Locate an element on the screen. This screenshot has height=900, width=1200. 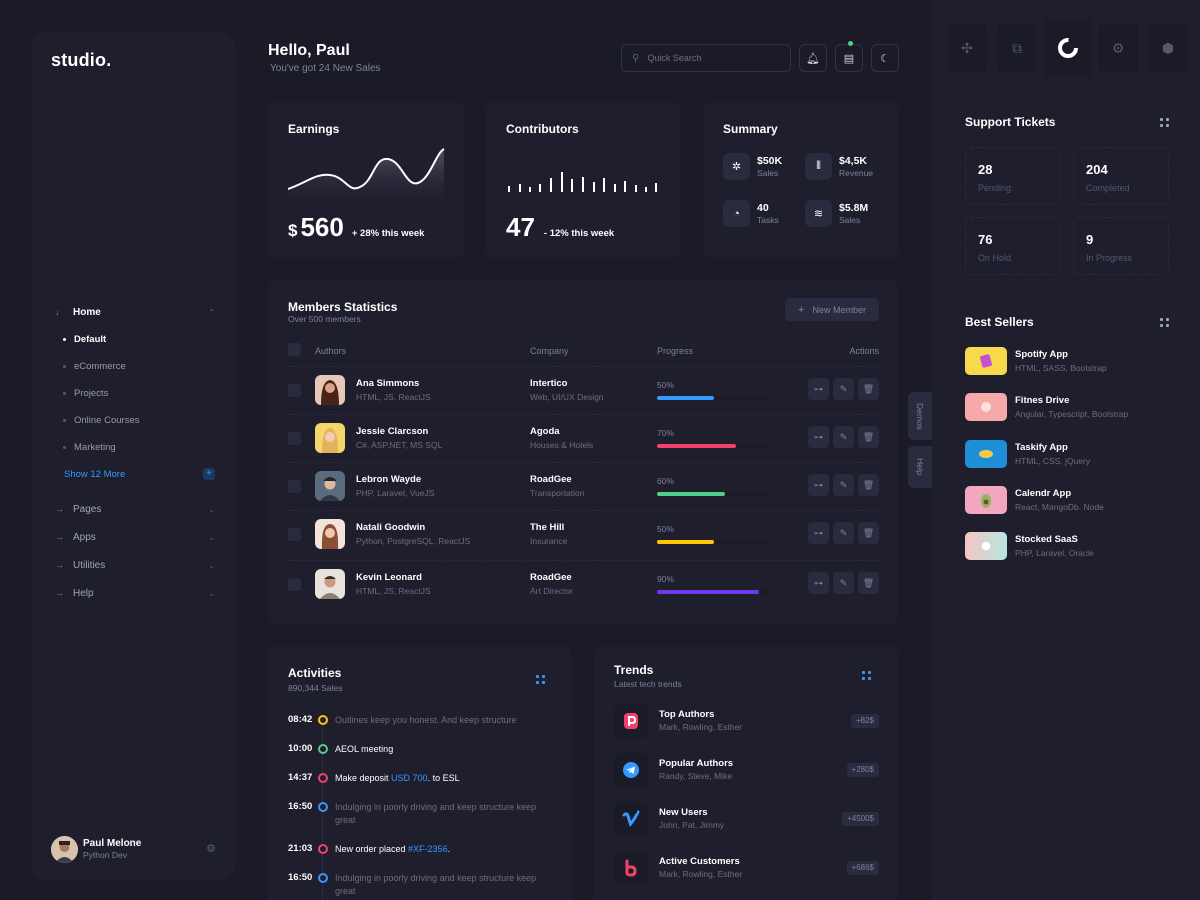
new-member-button: + New Member is located at coordinates (832, 309).